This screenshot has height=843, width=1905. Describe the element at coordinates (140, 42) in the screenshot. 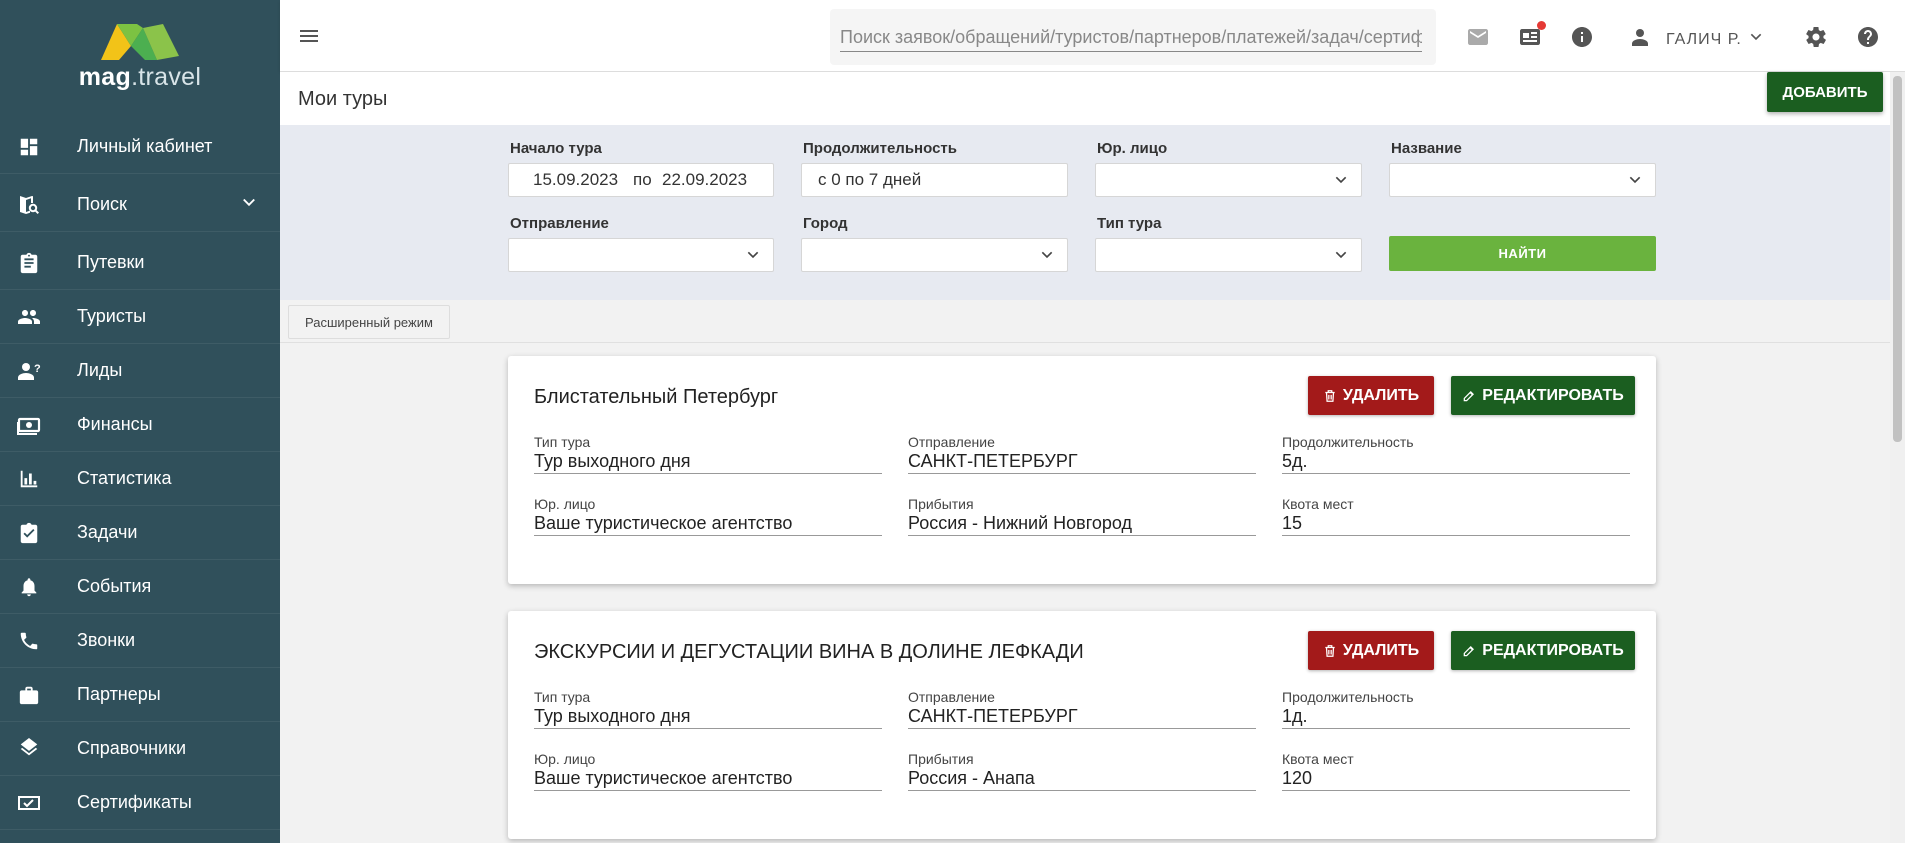

I see `logo-mark-icon` at that location.